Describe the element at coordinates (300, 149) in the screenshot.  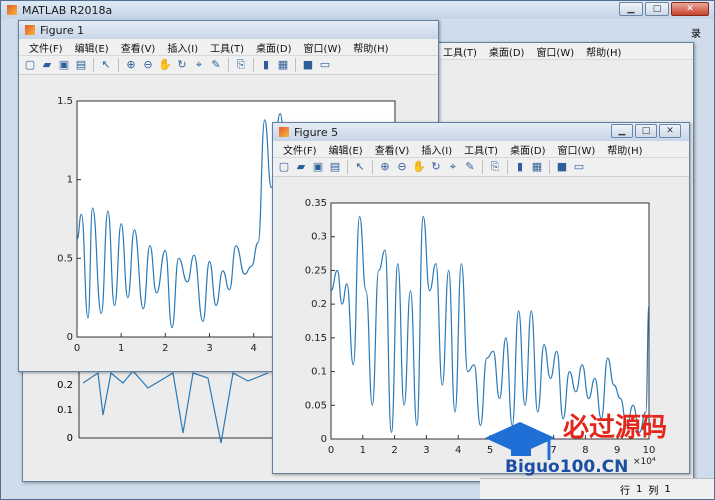
I see `f5-menu-file: 文件(F)` at that location.